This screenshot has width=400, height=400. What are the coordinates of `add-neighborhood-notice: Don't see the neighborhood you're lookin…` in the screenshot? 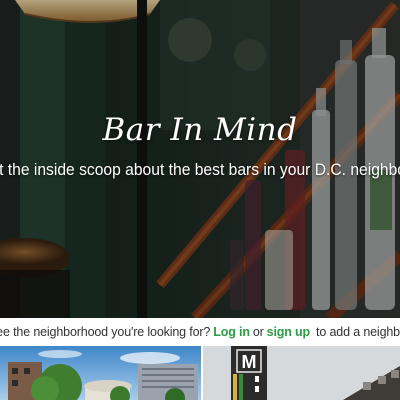 It's located at (200, 332).